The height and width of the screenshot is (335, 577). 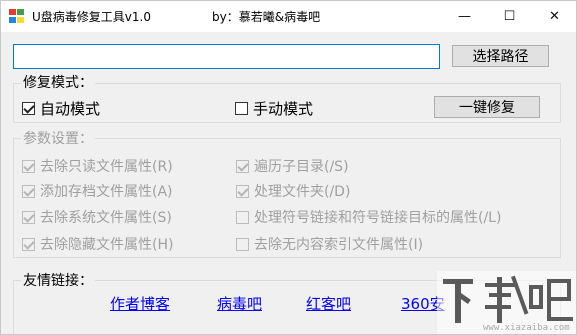 I want to click on manual-mode-checkbox: 手动模式, so click(x=274, y=108).